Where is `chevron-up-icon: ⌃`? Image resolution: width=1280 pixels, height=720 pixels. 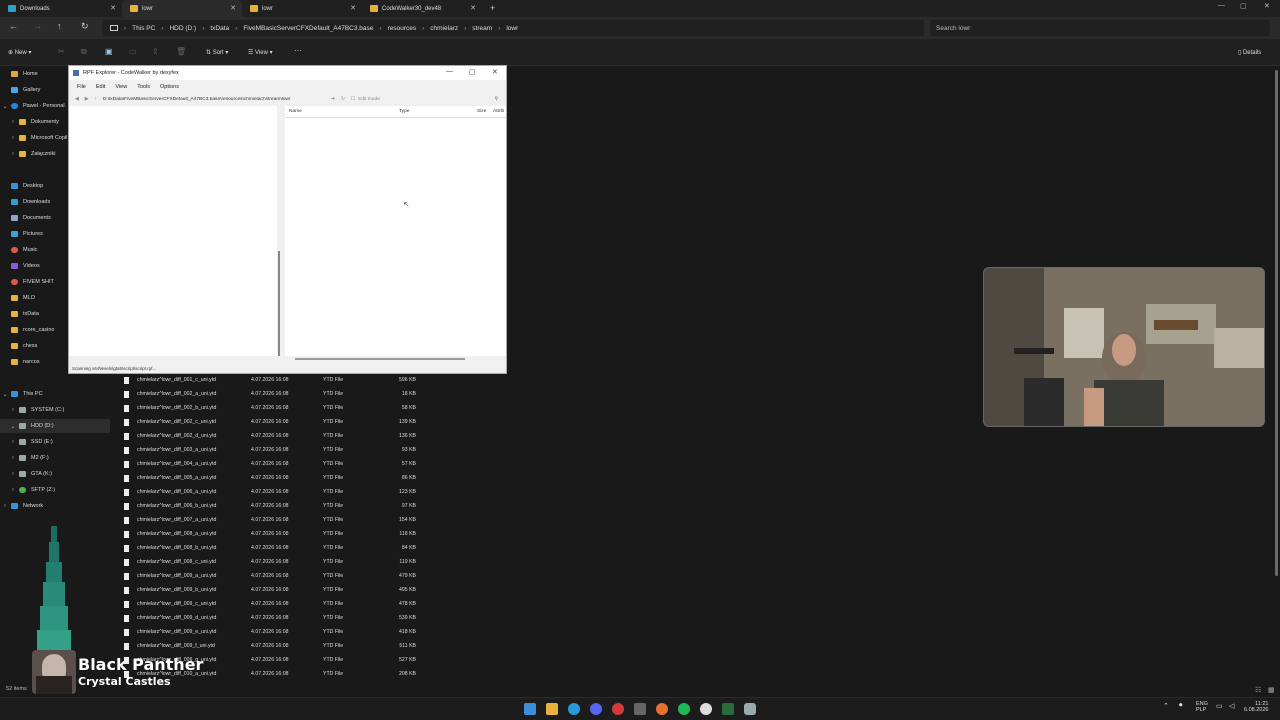
chevron-up-icon: ⌃ is located at coordinates (1166, 706).